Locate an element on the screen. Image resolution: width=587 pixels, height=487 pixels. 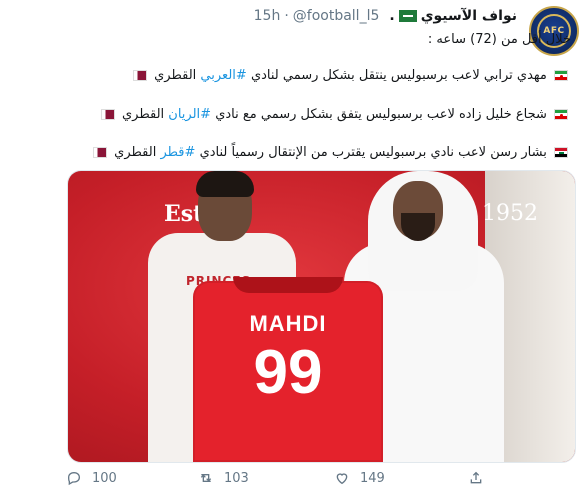
name-period: . is located at coordinates (392, 16).